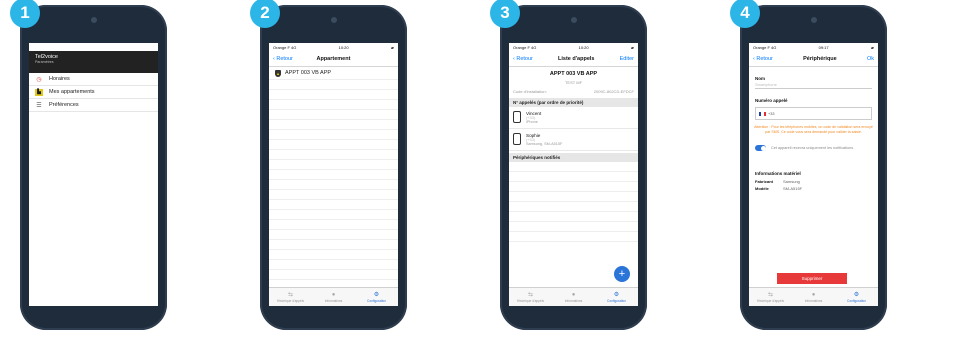  What do you see at coordinates (622, 274) in the screenshot?
I see `add-button: +` at bounding box center [622, 274].